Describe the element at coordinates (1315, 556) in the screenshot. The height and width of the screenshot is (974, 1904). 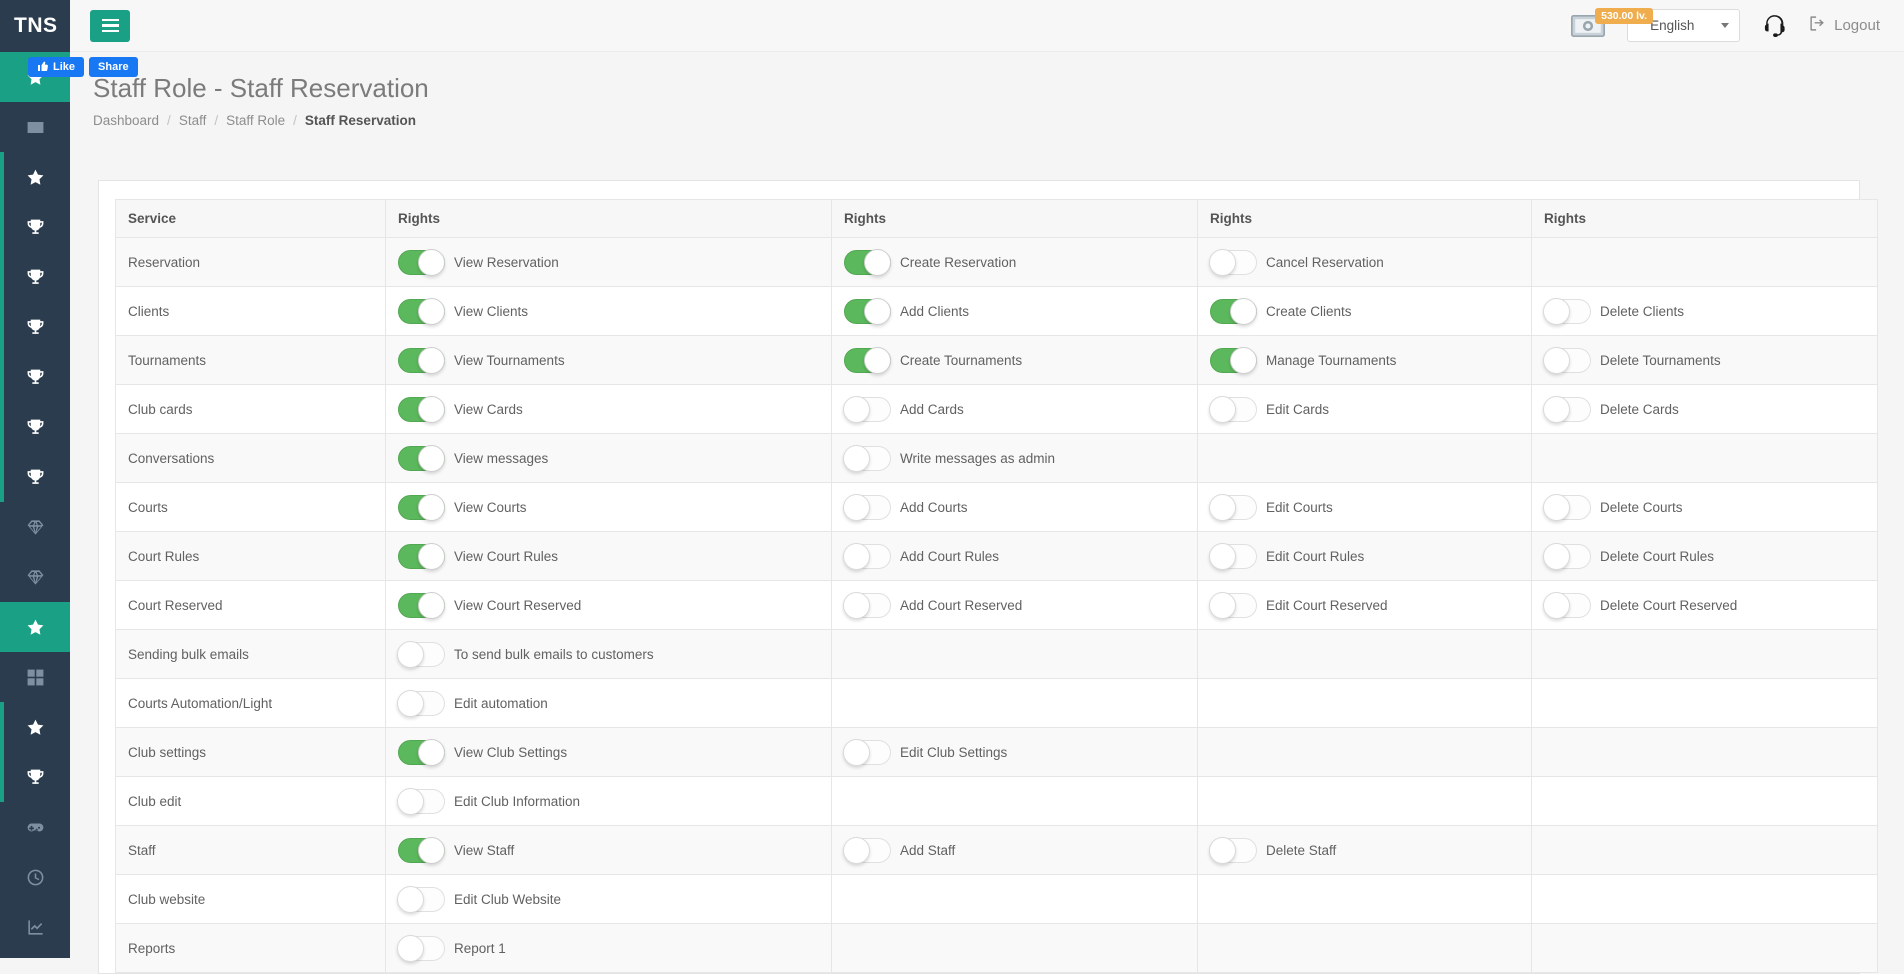
I see `permission-label: Edit Court Rules` at that location.